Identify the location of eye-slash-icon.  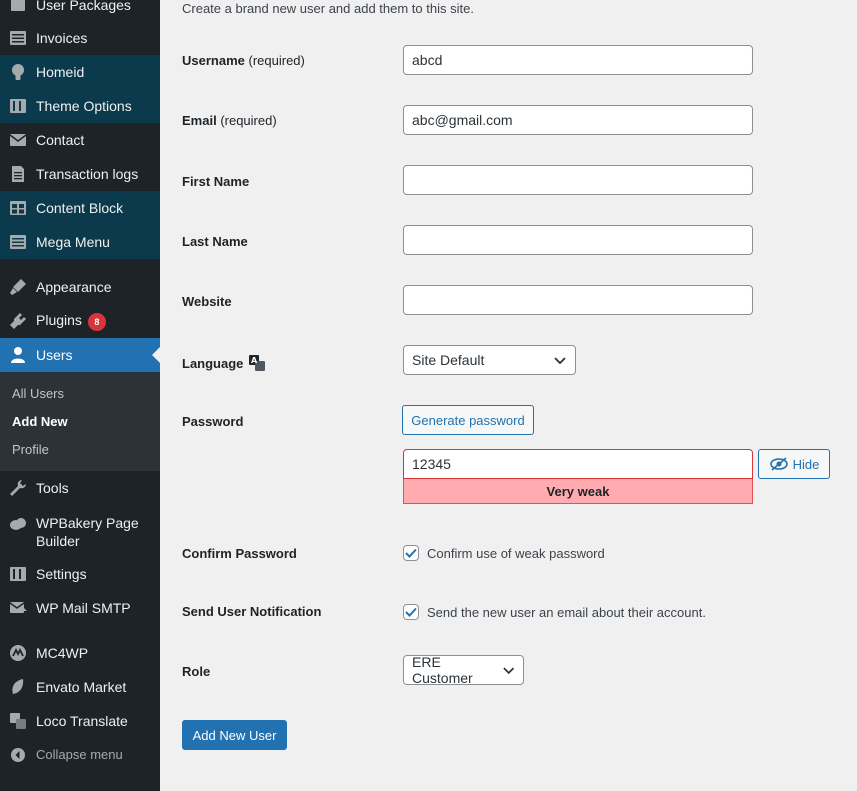
(778, 464).